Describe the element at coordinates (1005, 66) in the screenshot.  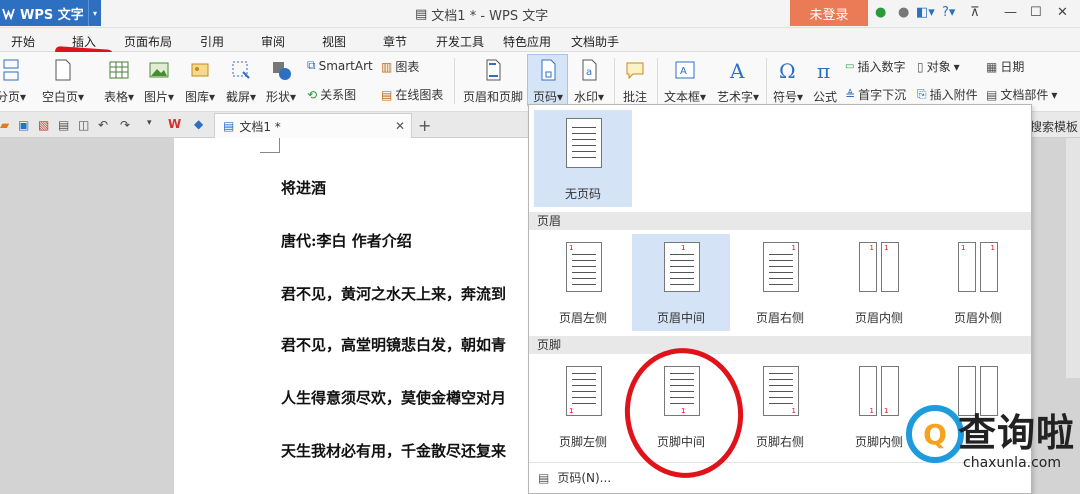
I see `date-button: ▦ 日期` at that location.